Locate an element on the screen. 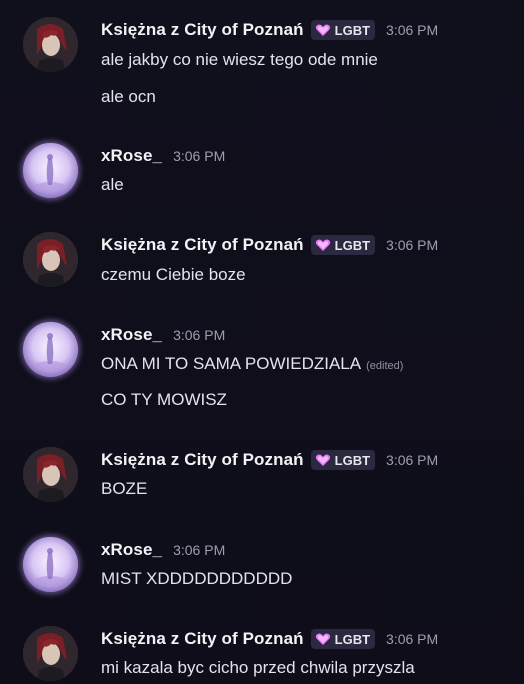  message-text: MIST XDDDDDDDDDDD is located at coordinates (197, 578).